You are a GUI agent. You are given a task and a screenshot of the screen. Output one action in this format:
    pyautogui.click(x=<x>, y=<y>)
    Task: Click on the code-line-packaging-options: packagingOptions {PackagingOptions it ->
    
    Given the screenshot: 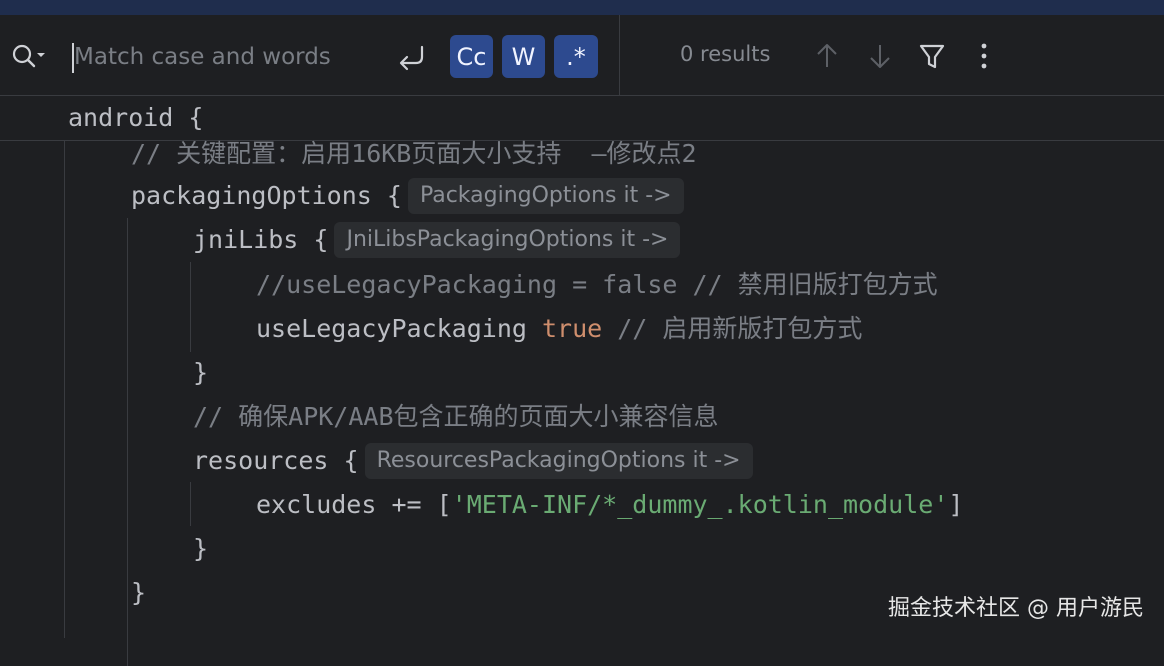 What is the action you would take?
    pyautogui.click(x=407, y=196)
    